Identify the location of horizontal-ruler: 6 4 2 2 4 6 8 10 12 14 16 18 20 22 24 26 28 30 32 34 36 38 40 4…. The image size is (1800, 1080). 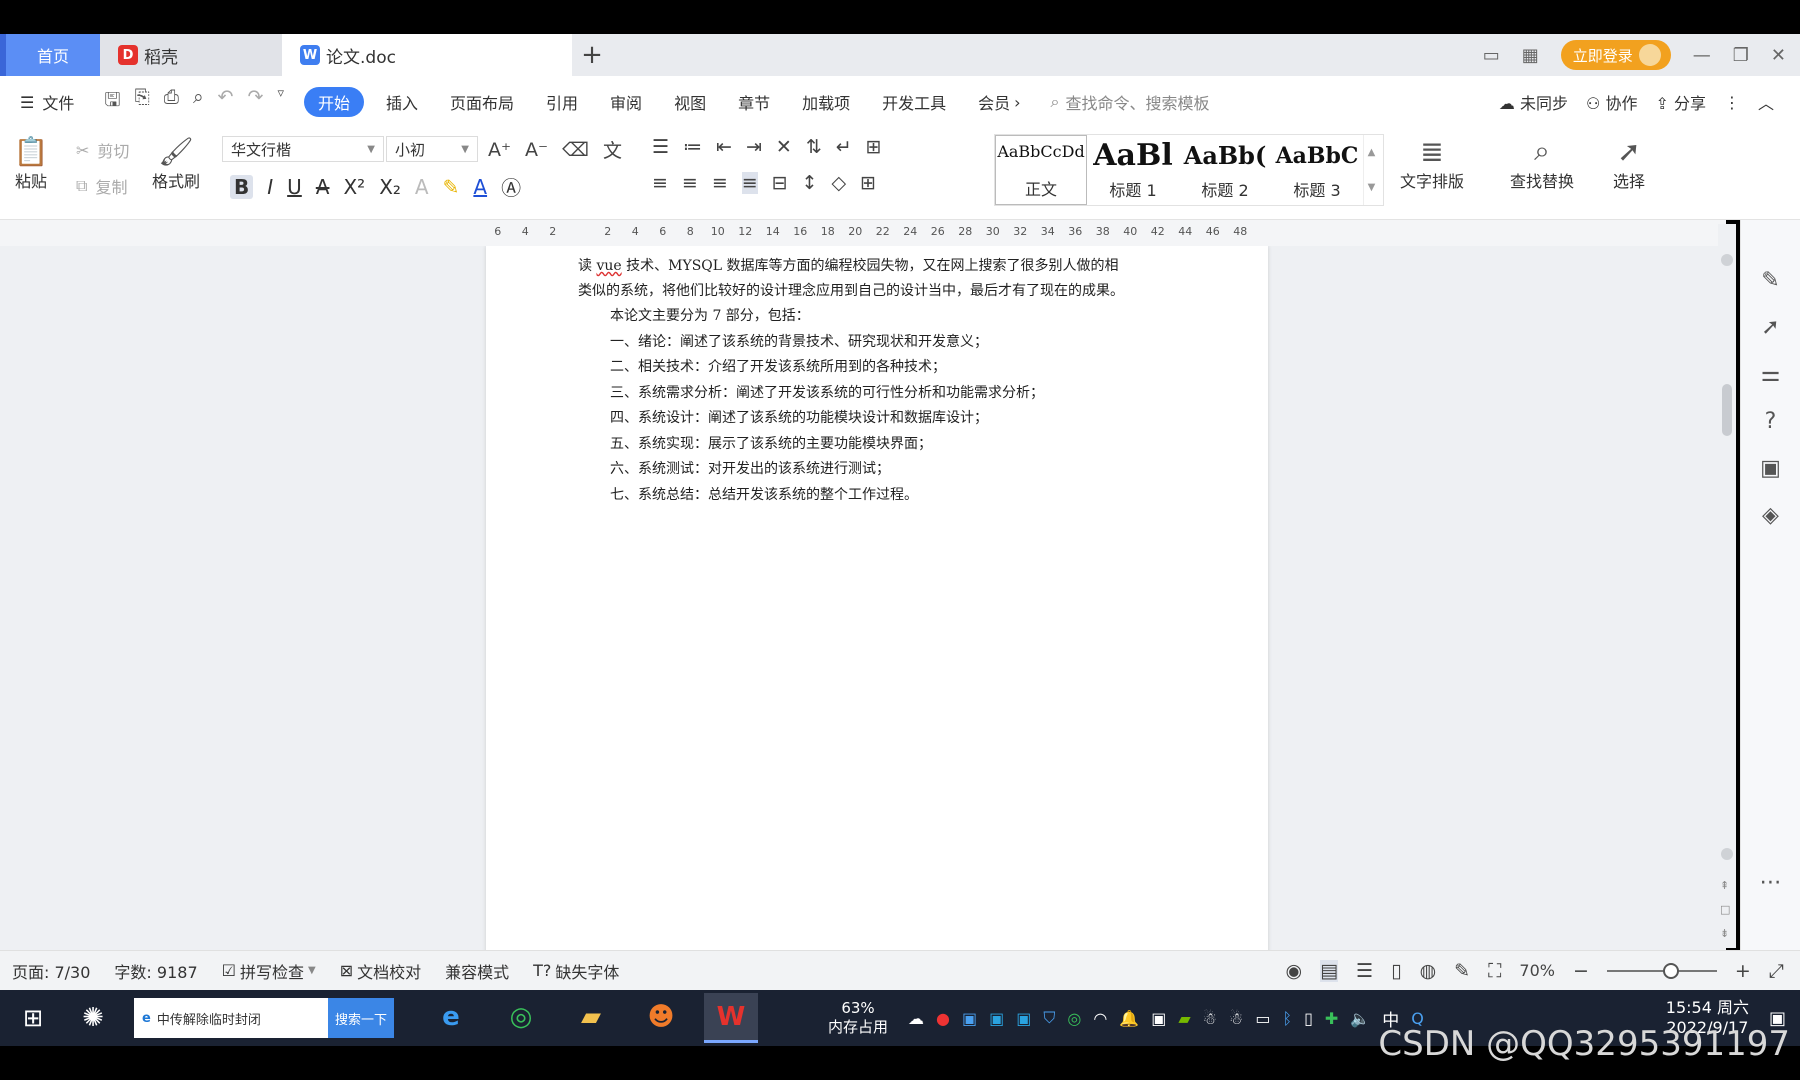
(863, 233).